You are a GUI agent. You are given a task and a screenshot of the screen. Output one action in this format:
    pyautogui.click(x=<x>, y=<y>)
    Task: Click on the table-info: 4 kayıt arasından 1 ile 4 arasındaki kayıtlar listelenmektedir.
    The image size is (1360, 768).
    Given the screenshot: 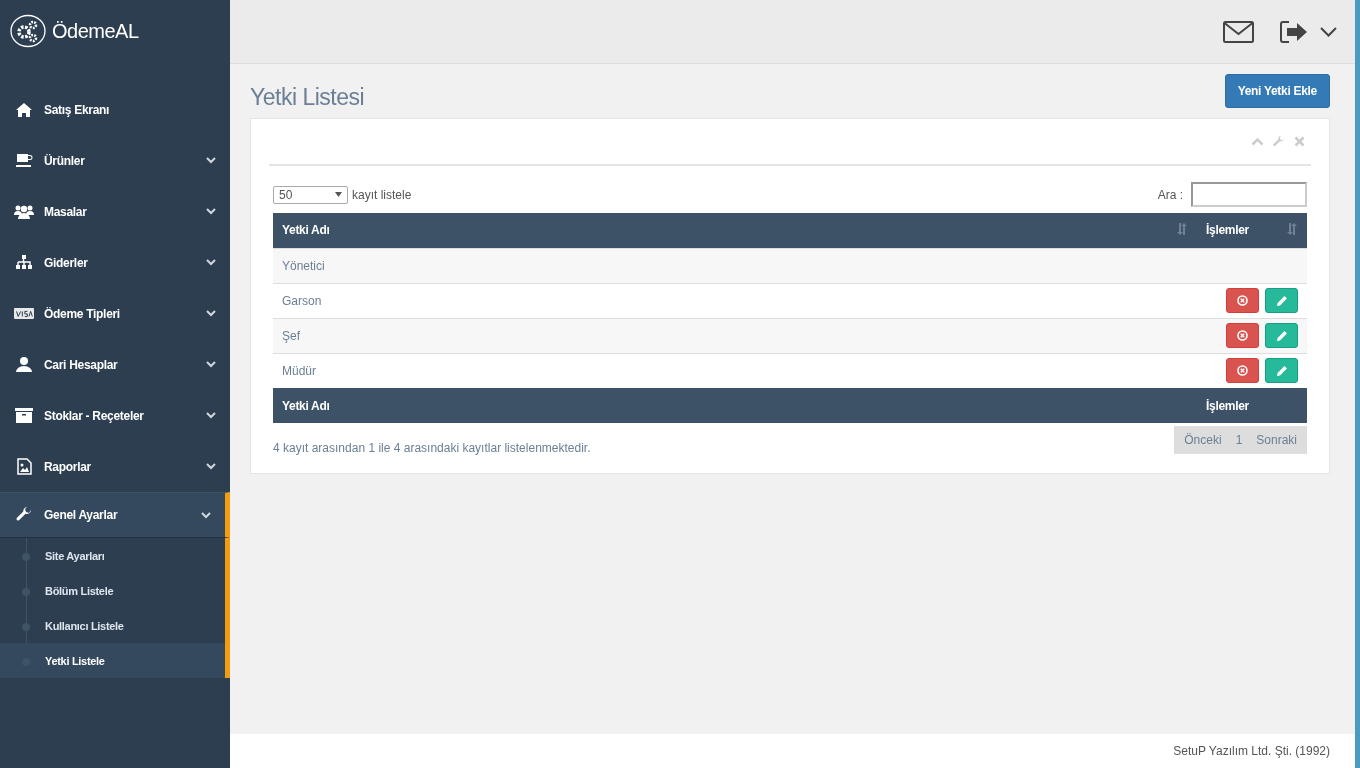 What is the action you would take?
    pyautogui.click(x=432, y=448)
    